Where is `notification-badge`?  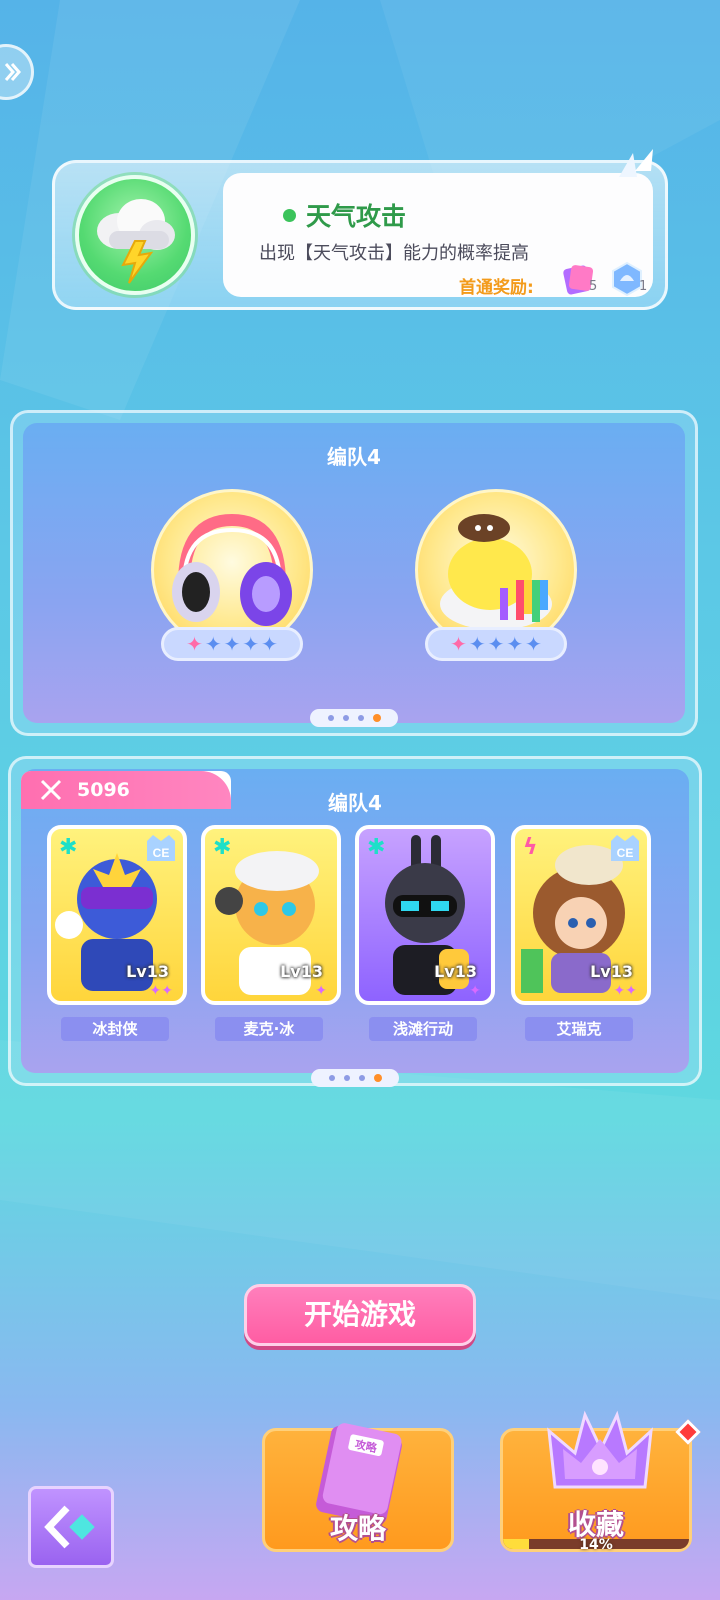
notification-badge is located at coordinates (688, 1432).